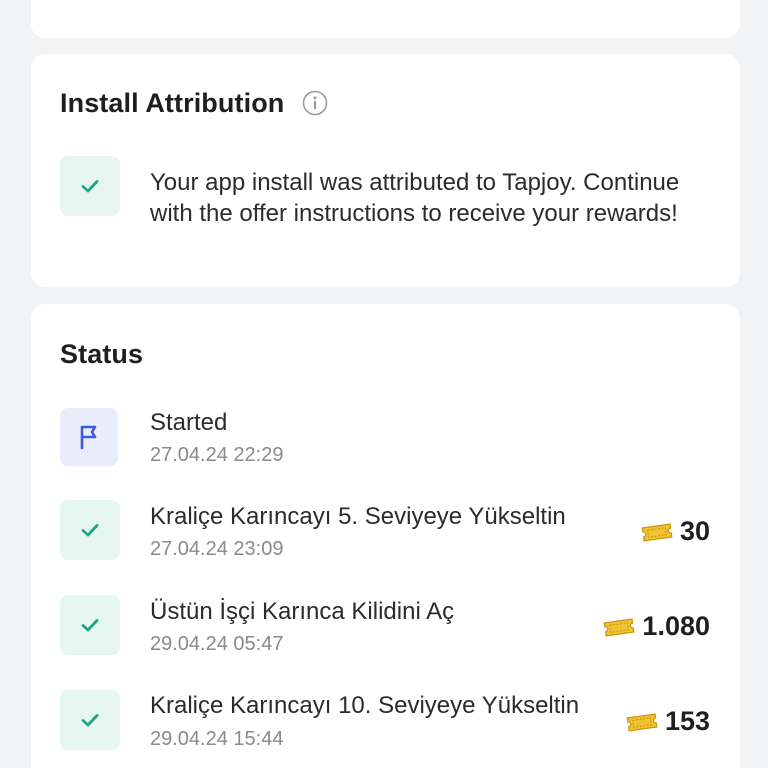 The height and width of the screenshot is (768, 768). I want to click on info-icon, so click(315, 103).